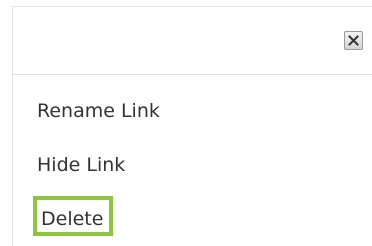 The image size is (372, 246). I want to click on delete-item: Delete, so click(73, 216).